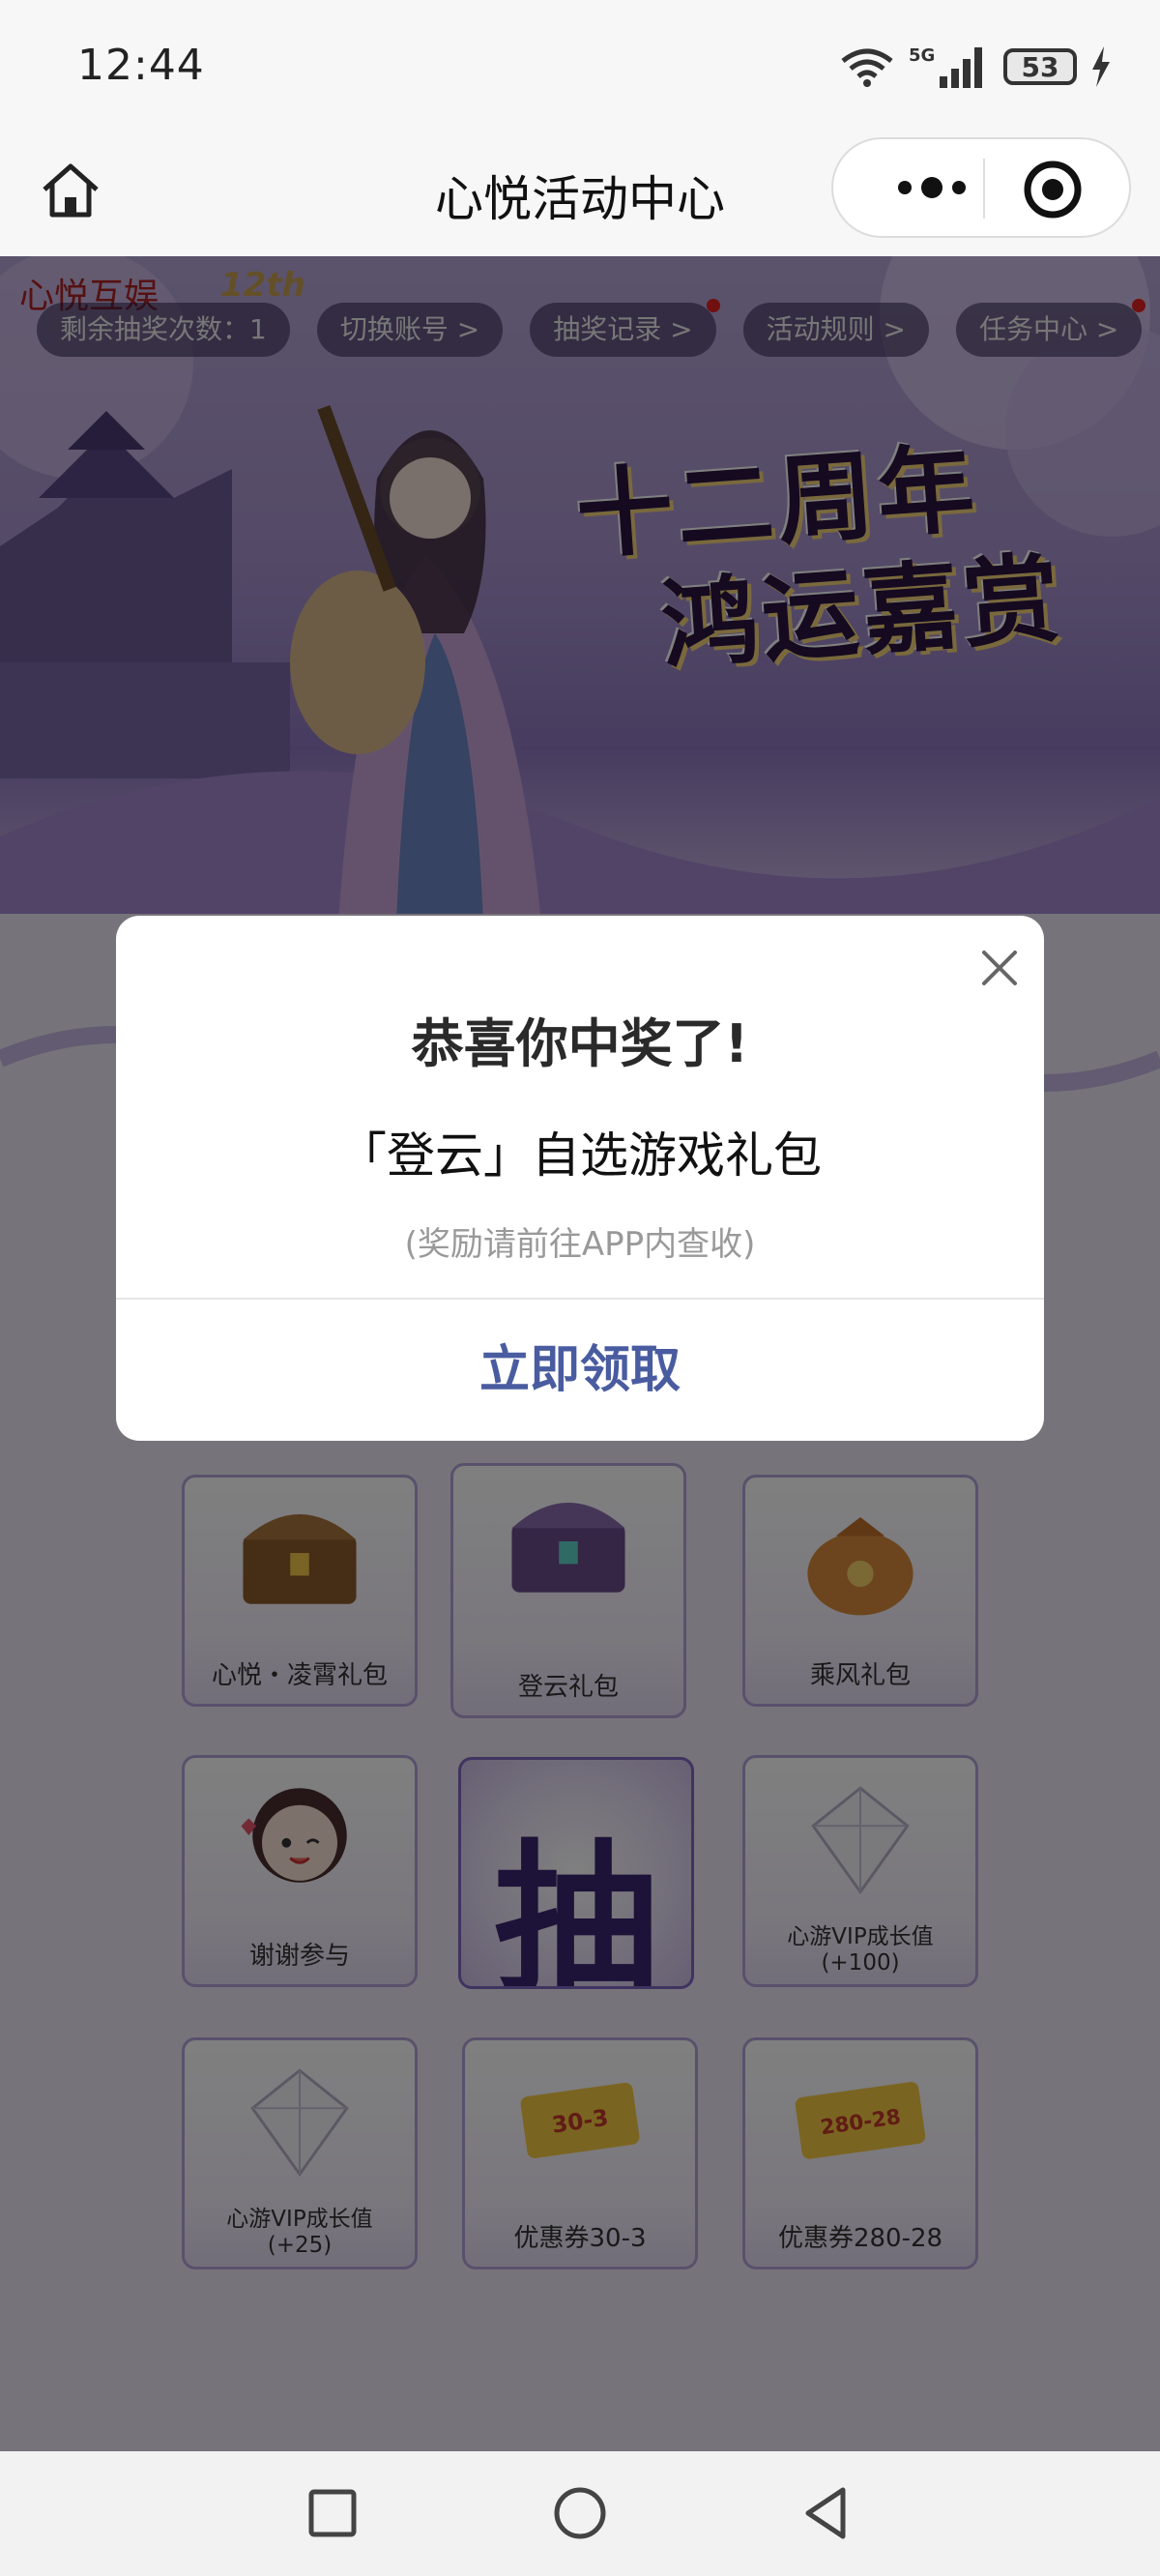  I want to click on status-bar: 12:44 5G 53, so click(580, 67).